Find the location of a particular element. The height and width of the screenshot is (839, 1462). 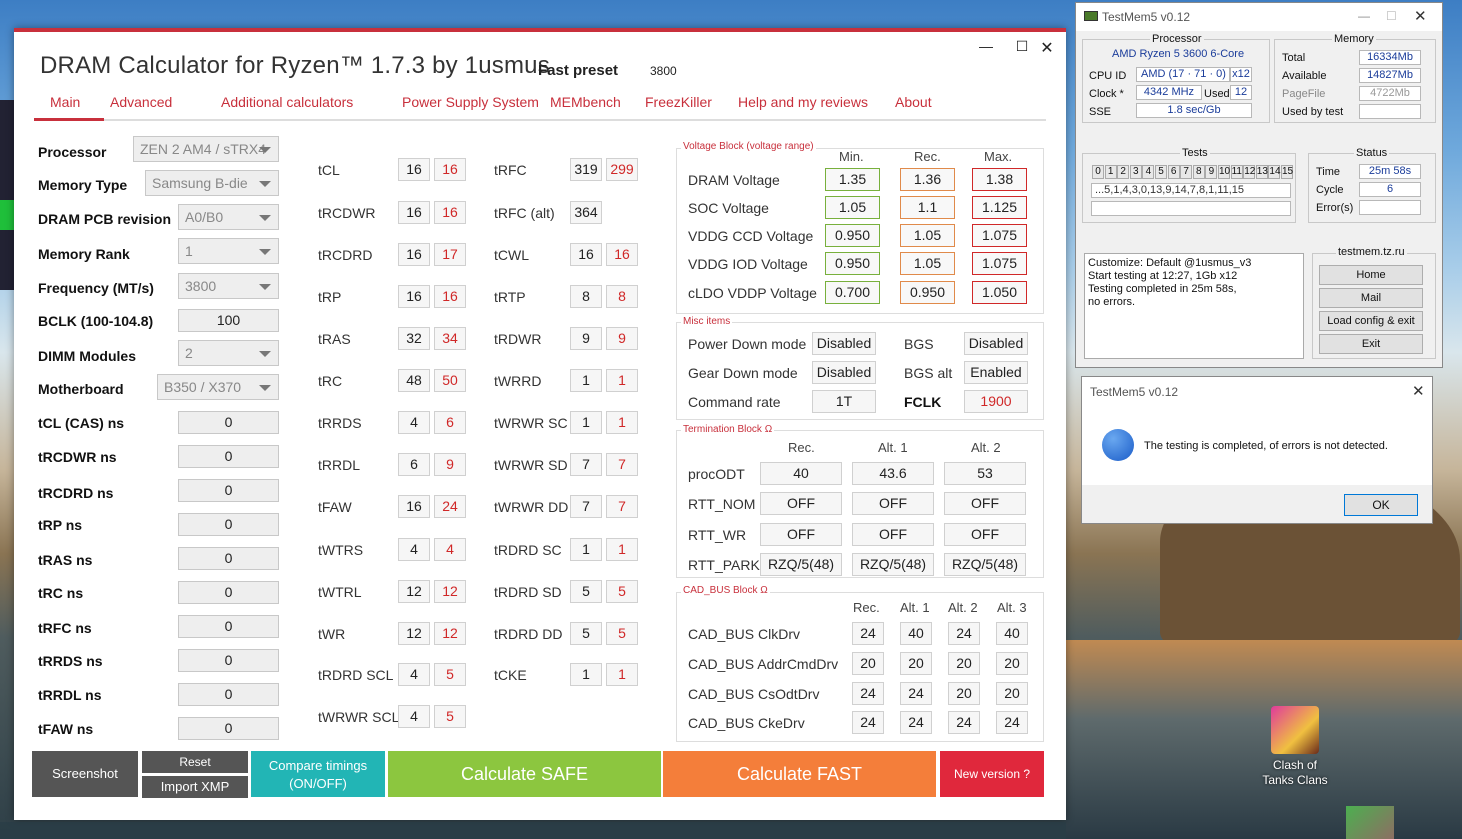

timing-value-safe: 9 is located at coordinates (586, 338).